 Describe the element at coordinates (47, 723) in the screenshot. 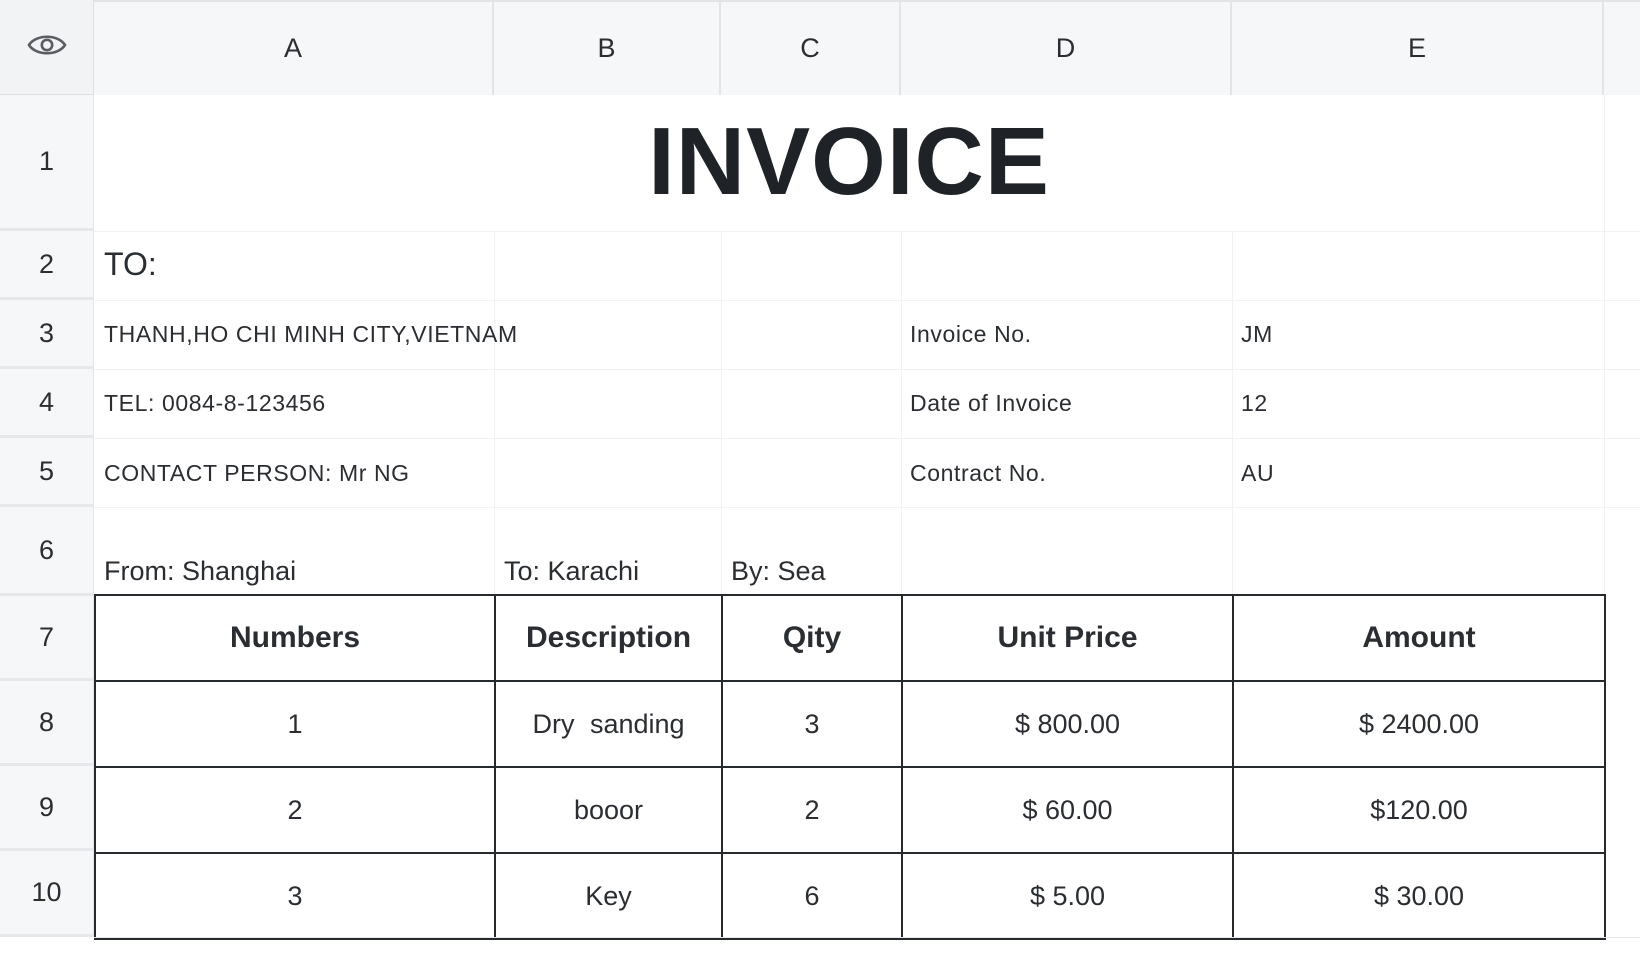

I see `row-header-8: 8` at that location.